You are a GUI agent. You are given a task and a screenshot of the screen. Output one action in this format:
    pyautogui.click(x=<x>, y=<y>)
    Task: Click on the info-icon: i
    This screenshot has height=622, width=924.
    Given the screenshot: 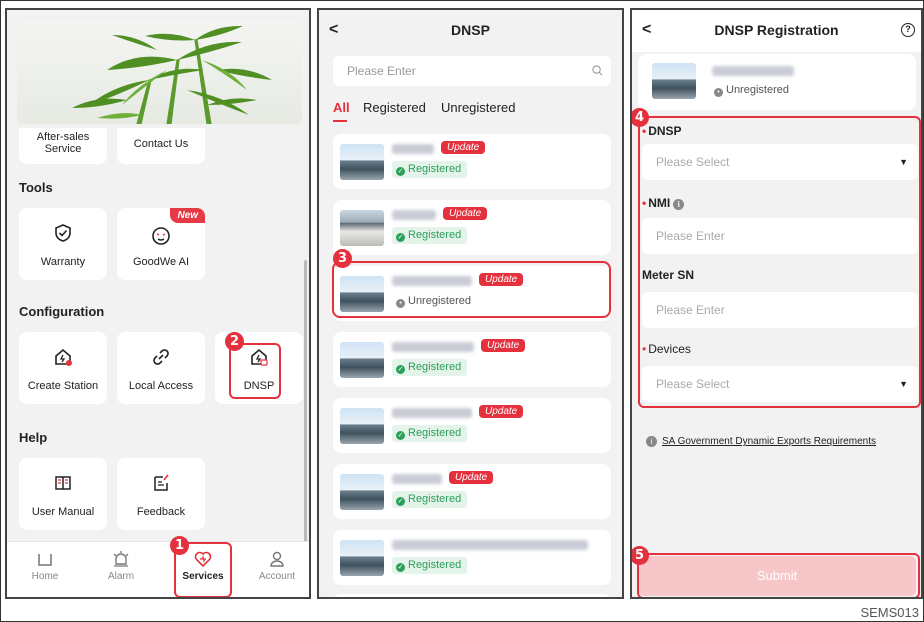 What is the action you would take?
    pyautogui.click(x=651, y=441)
    